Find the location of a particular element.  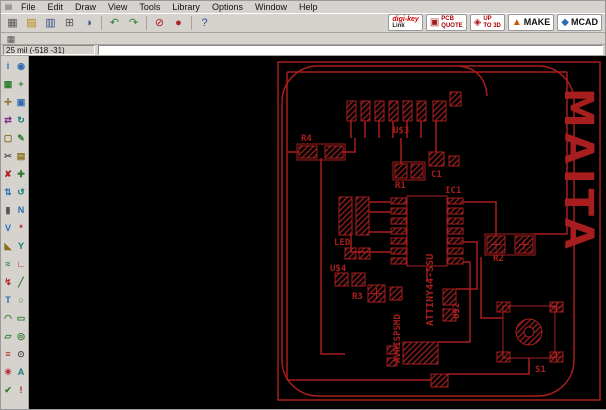

auto-tool: A is located at coordinates (21, 371).